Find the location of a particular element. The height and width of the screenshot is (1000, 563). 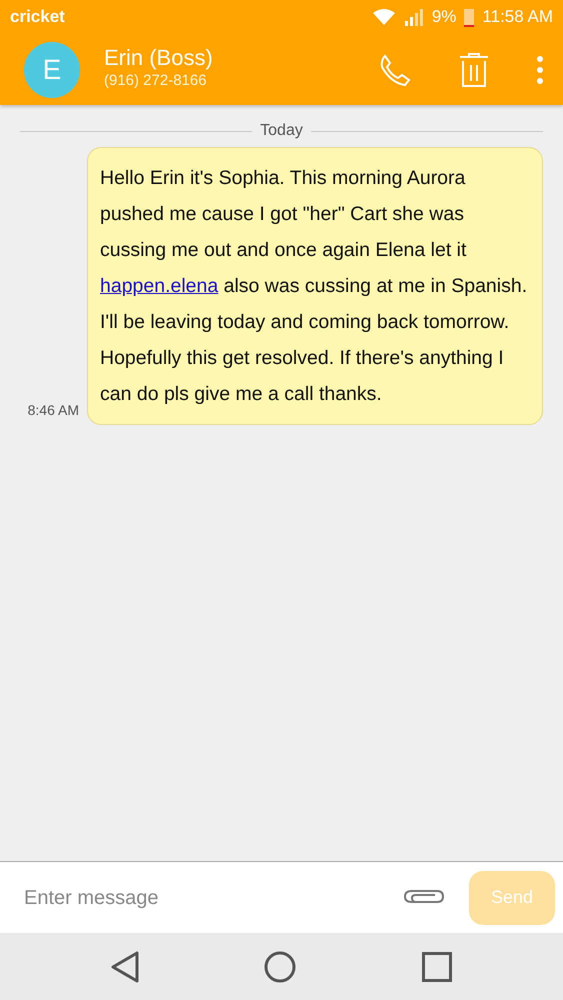

wifi-icon is located at coordinates (384, 17).